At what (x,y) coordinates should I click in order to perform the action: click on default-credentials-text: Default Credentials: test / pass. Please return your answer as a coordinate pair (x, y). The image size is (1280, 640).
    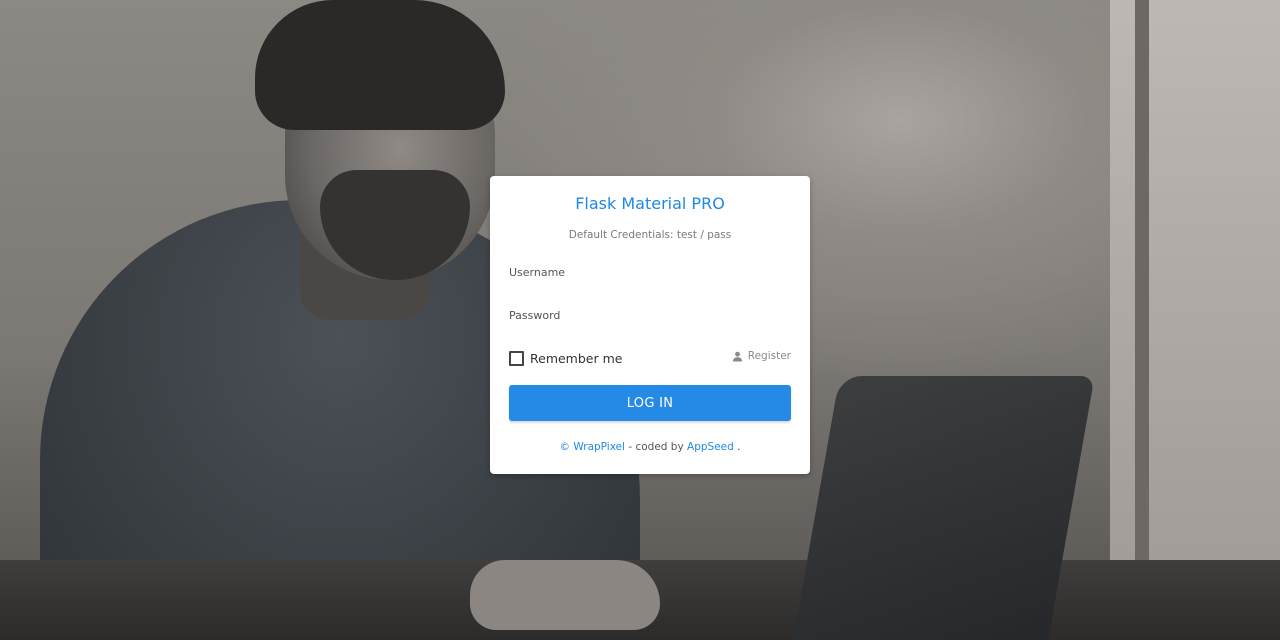
    Looking at the image, I should click on (650, 235).